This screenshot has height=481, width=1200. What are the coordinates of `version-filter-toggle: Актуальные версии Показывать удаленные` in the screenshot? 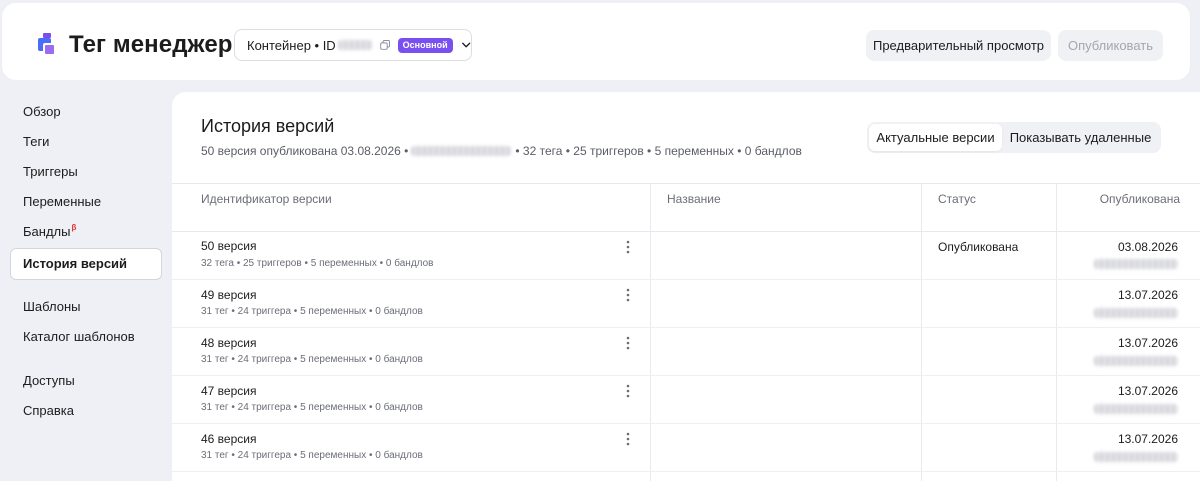 It's located at (1014, 137).